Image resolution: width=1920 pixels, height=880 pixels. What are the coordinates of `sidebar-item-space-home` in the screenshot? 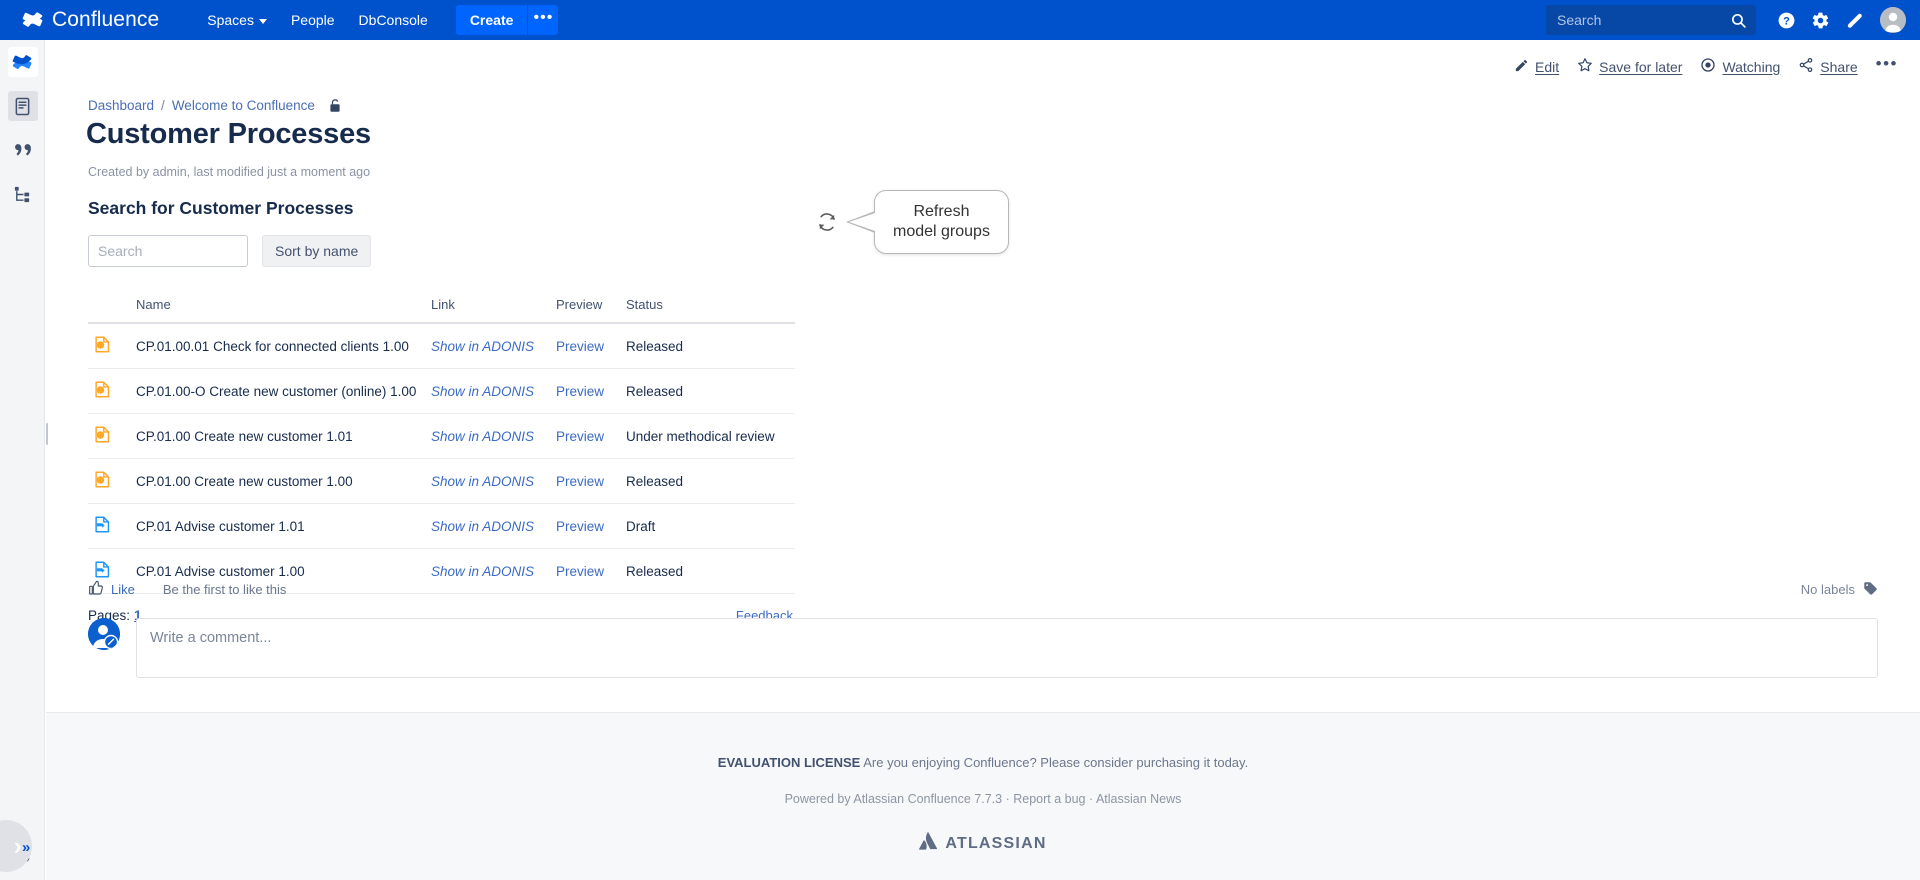 It's located at (22, 62).